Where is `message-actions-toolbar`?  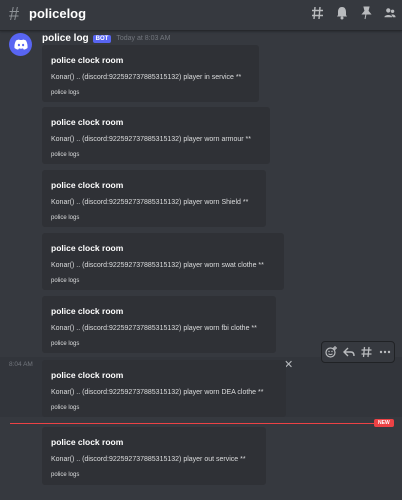
message-actions-toolbar is located at coordinates (358, 352).